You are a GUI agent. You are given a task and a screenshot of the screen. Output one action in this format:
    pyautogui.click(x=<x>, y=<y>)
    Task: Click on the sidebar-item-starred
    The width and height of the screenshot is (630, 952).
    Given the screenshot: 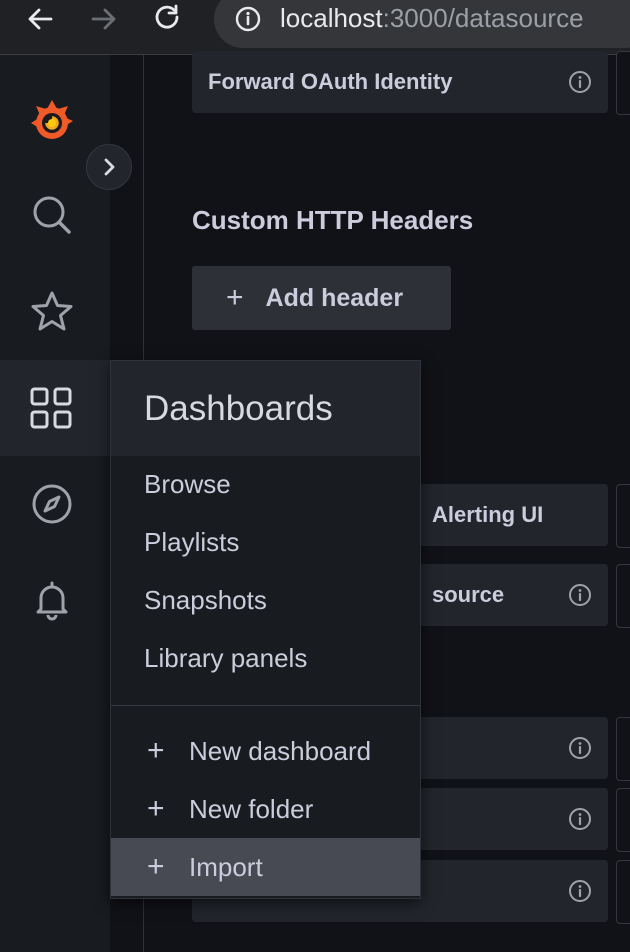 What is the action you would take?
    pyautogui.click(x=52, y=312)
    